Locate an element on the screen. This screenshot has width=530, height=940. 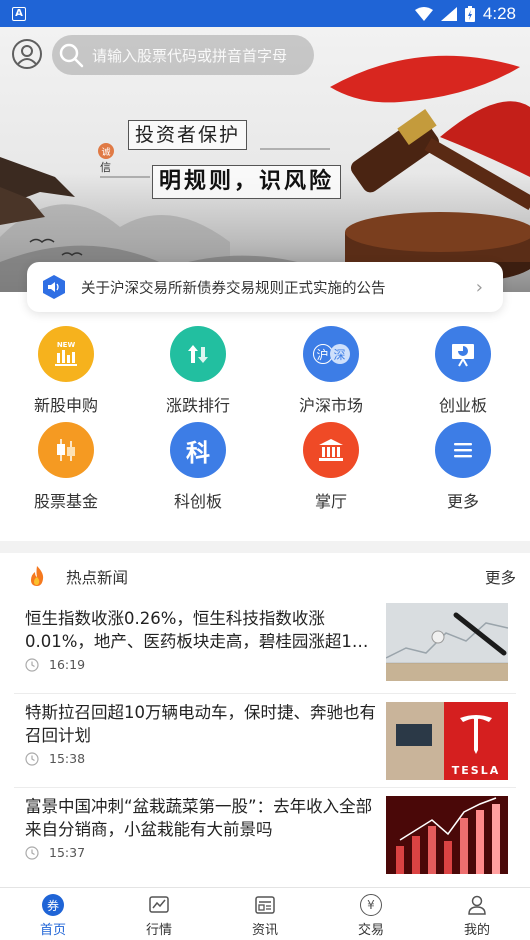
tab-label: 首页 is located at coordinates (52, 930).